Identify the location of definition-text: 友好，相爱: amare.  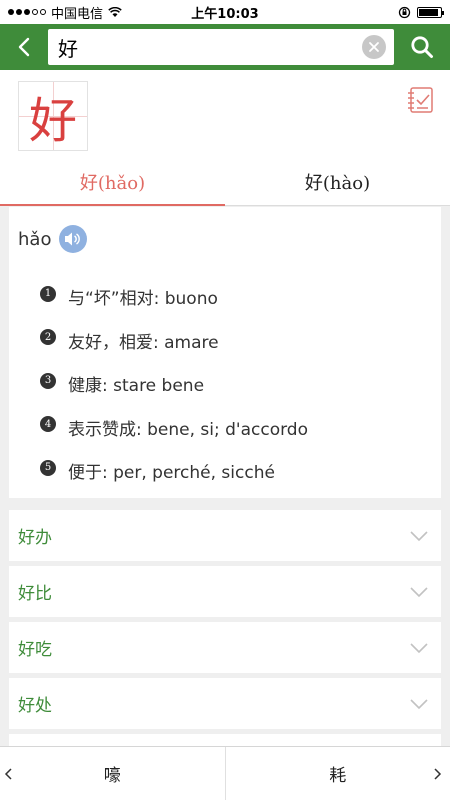
(143, 342).